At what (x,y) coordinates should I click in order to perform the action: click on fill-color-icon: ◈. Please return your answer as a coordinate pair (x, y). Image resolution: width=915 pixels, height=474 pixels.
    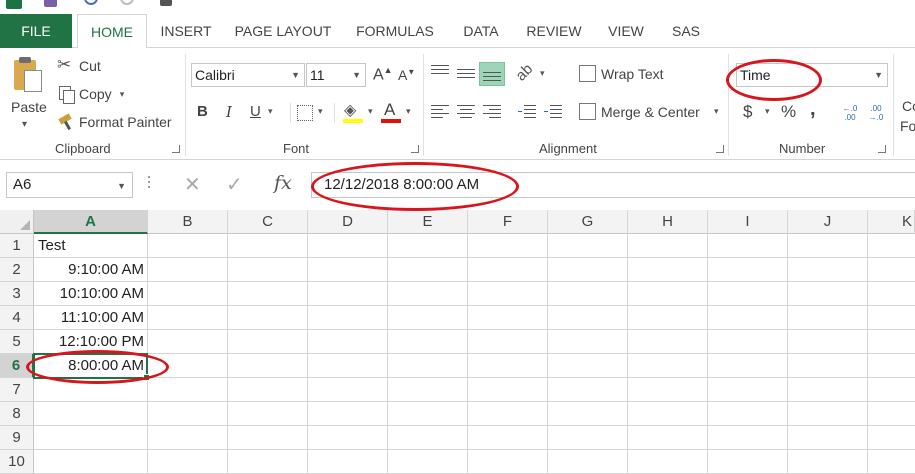
    Looking at the image, I should click on (350, 110).